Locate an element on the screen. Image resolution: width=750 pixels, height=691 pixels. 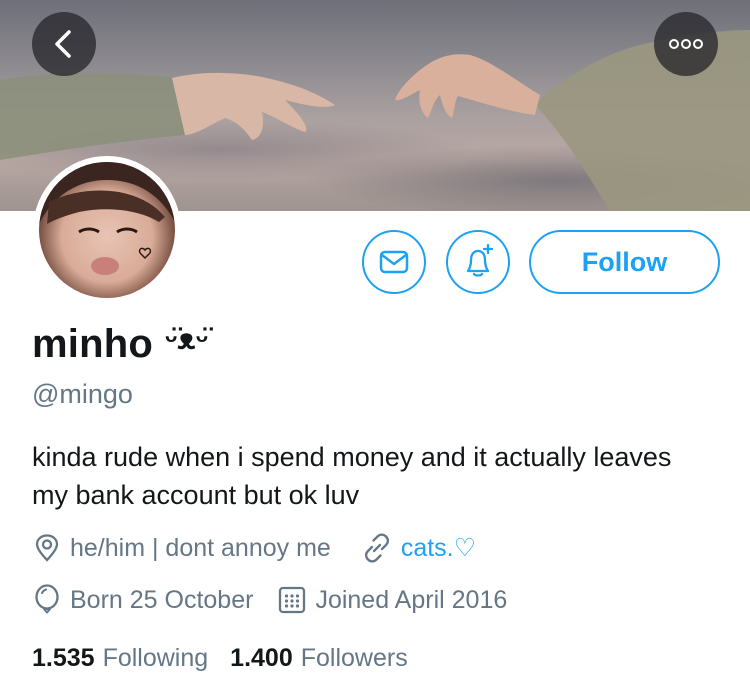
followers-stat: 1.400 Followers is located at coordinates (319, 658).